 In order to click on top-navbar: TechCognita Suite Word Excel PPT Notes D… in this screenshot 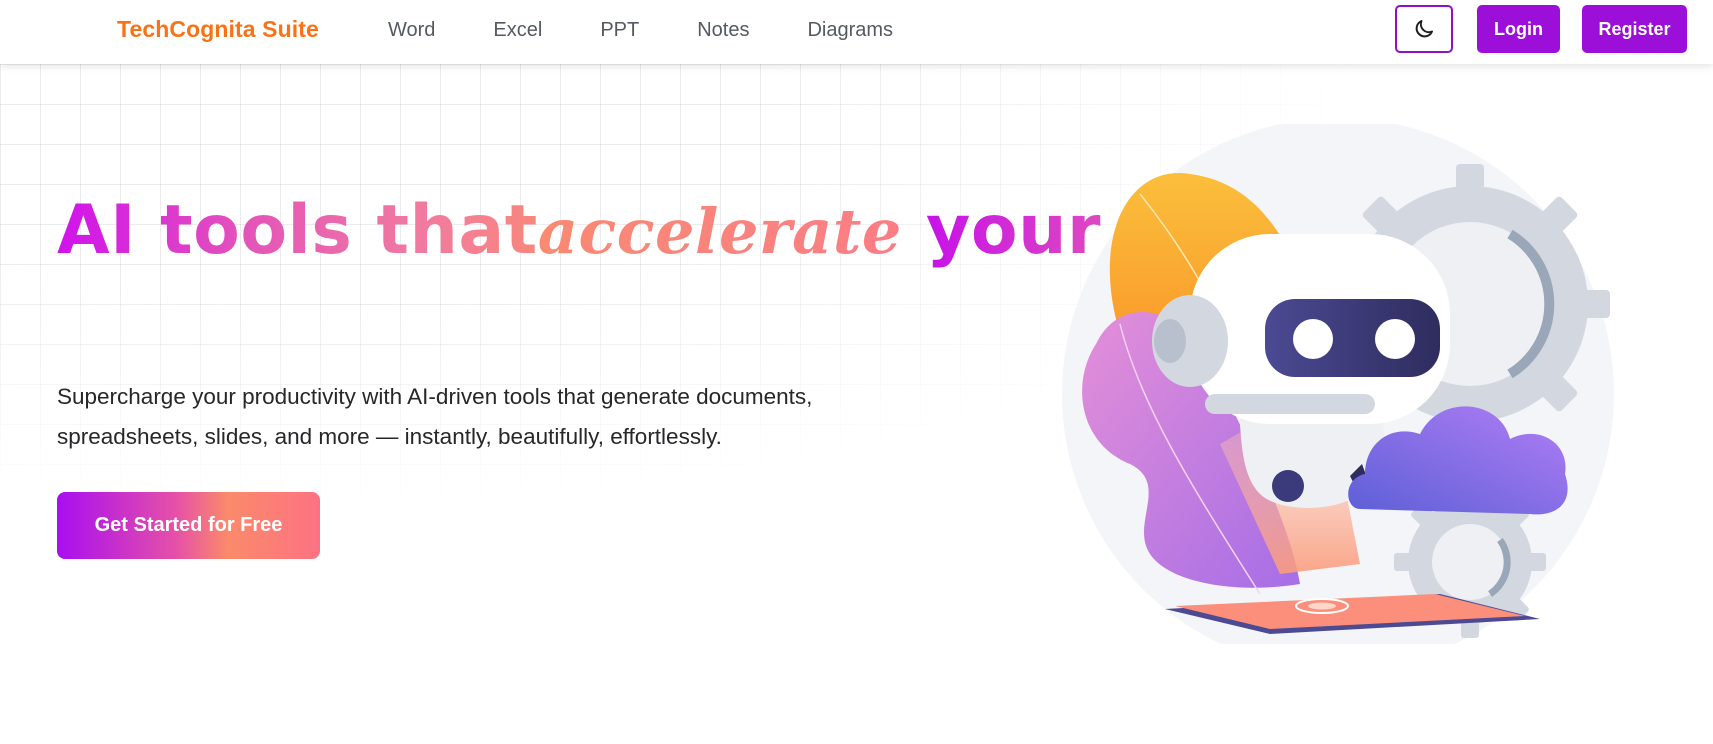, I will do `click(856, 32)`.